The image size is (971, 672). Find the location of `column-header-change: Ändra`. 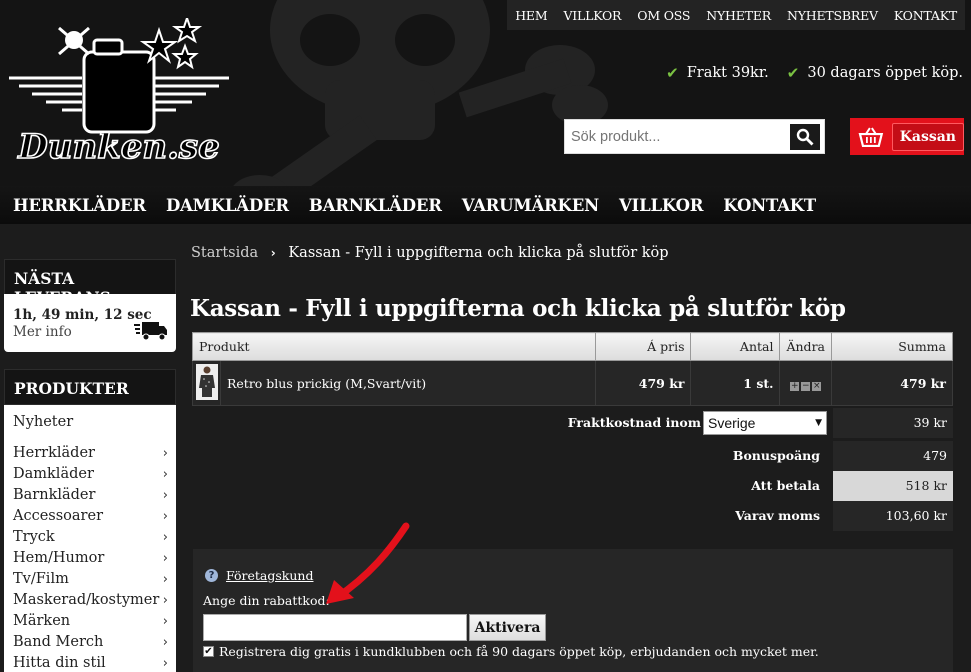

column-header-change: Ändra is located at coordinates (805, 346).